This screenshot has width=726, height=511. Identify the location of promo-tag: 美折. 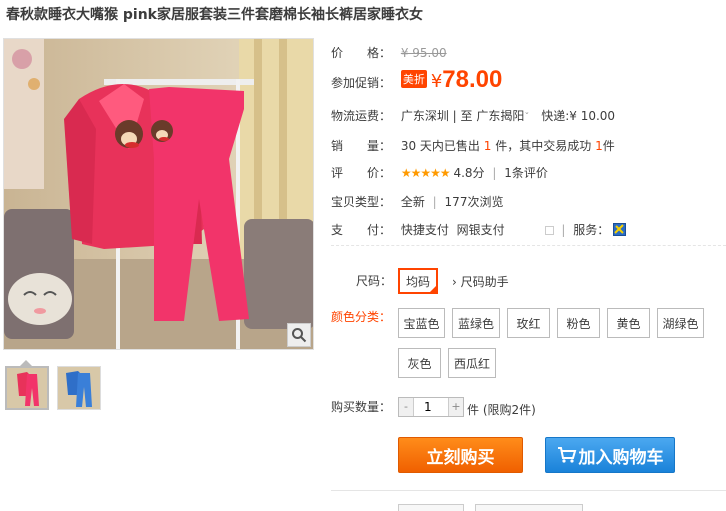
(413, 79).